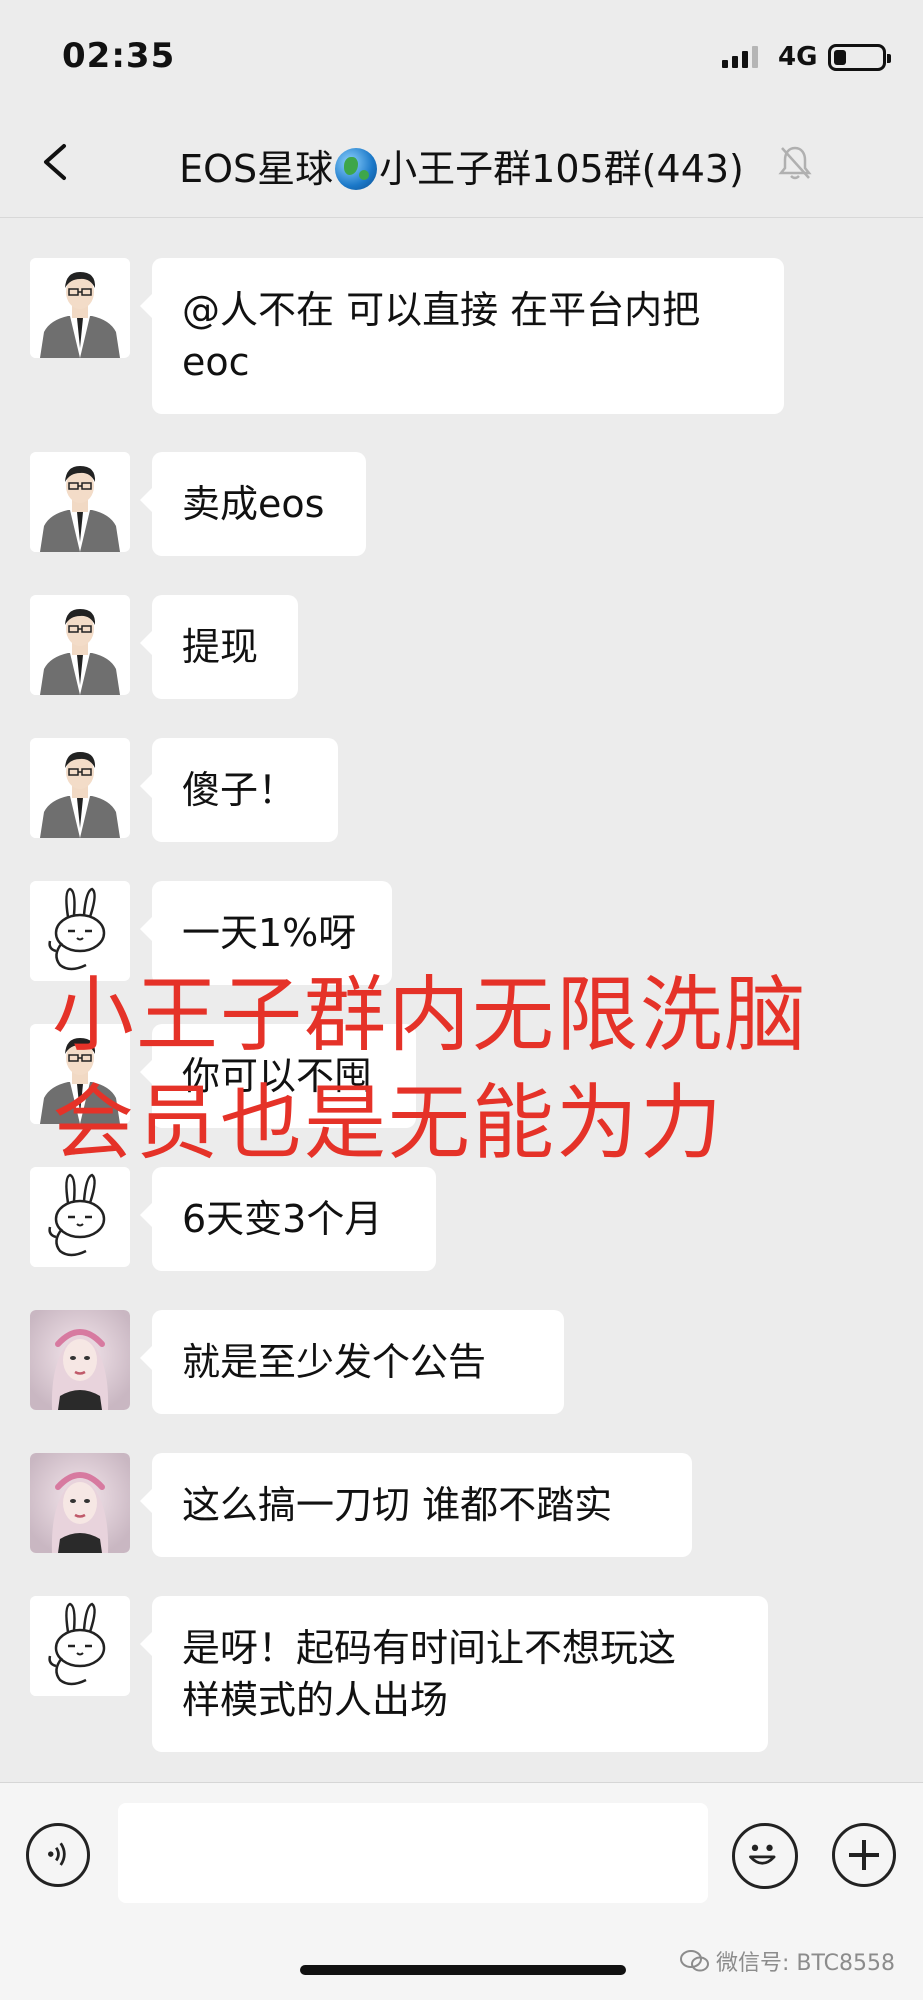 This screenshot has height=2000, width=923. I want to click on chat-header: EOS星球 小王子群105群(443), so click(461, 164).